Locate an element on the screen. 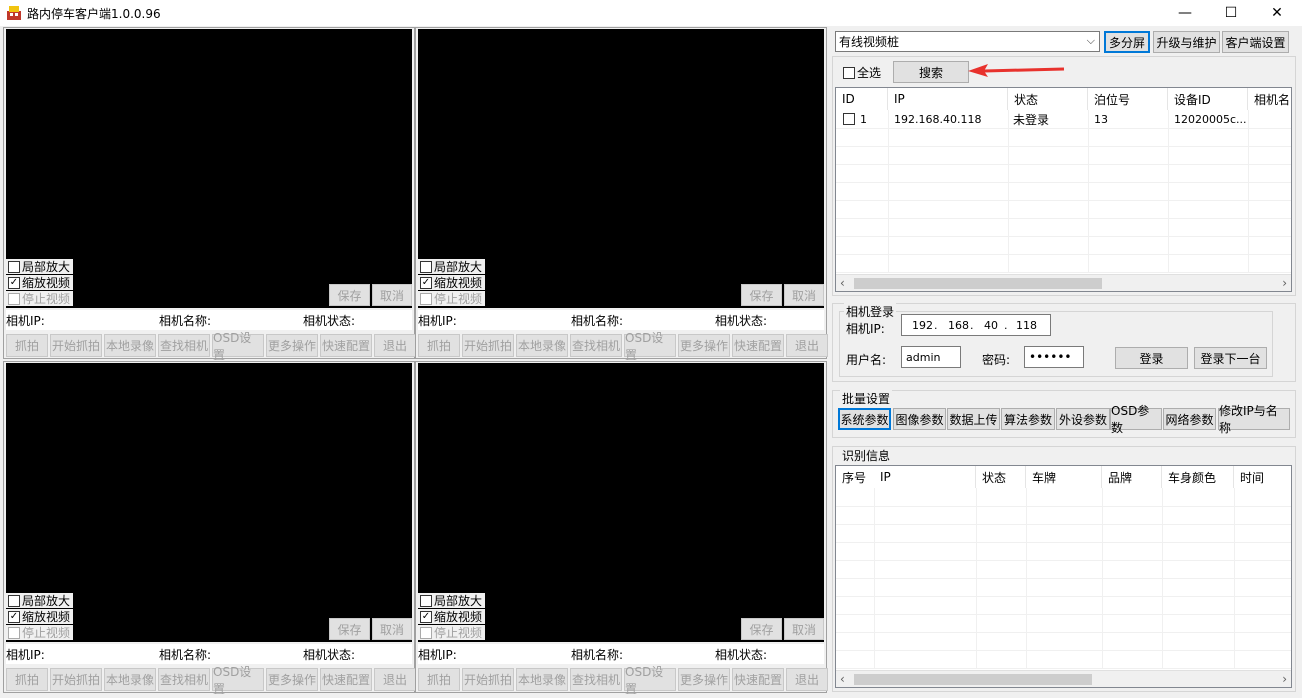  batch-button-4: 算法参数 is located at coordinates (1028, 419).